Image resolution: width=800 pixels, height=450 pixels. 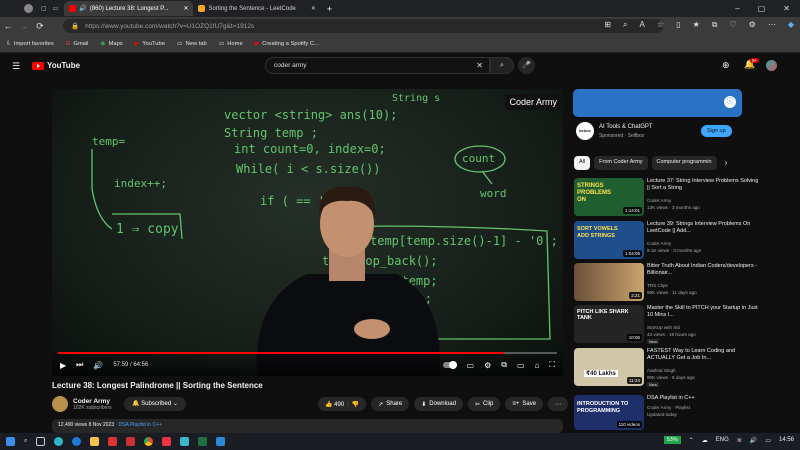 What do you see at coordinates (98, 365) in the screenshot?
I see `volume-icon: 🔊` at bounding box center [98, 365].